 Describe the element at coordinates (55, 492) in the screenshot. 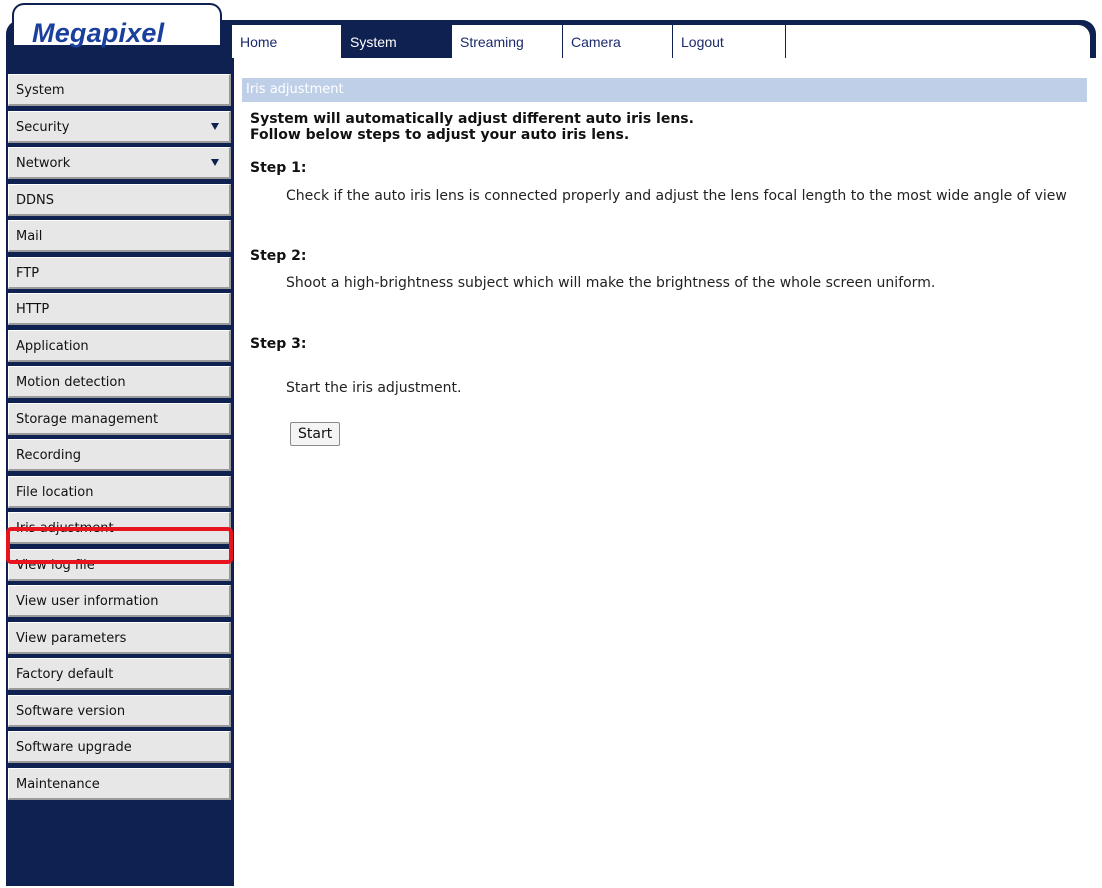

I see `sidebar-item-label: File location` at that location.